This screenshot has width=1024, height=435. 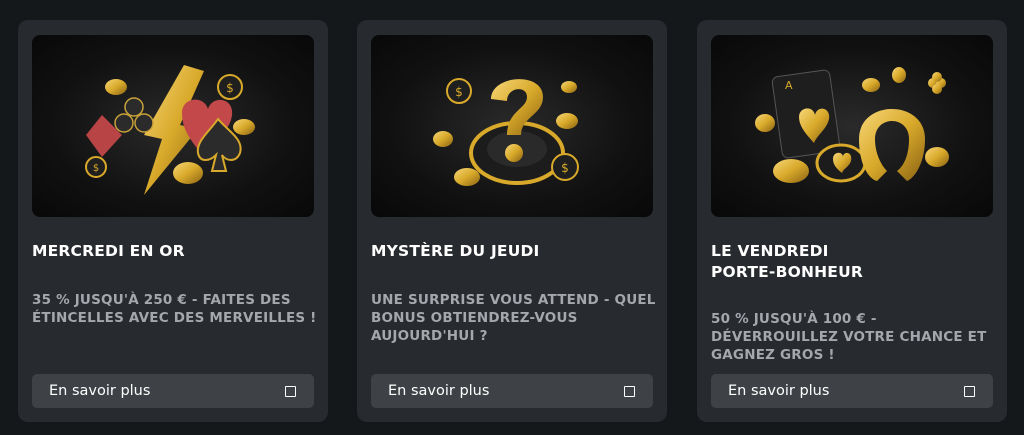 What do you see at coordinates (789, 85) in the screenshot?
I see `svg-text: A` at bounding box center [789, 85].